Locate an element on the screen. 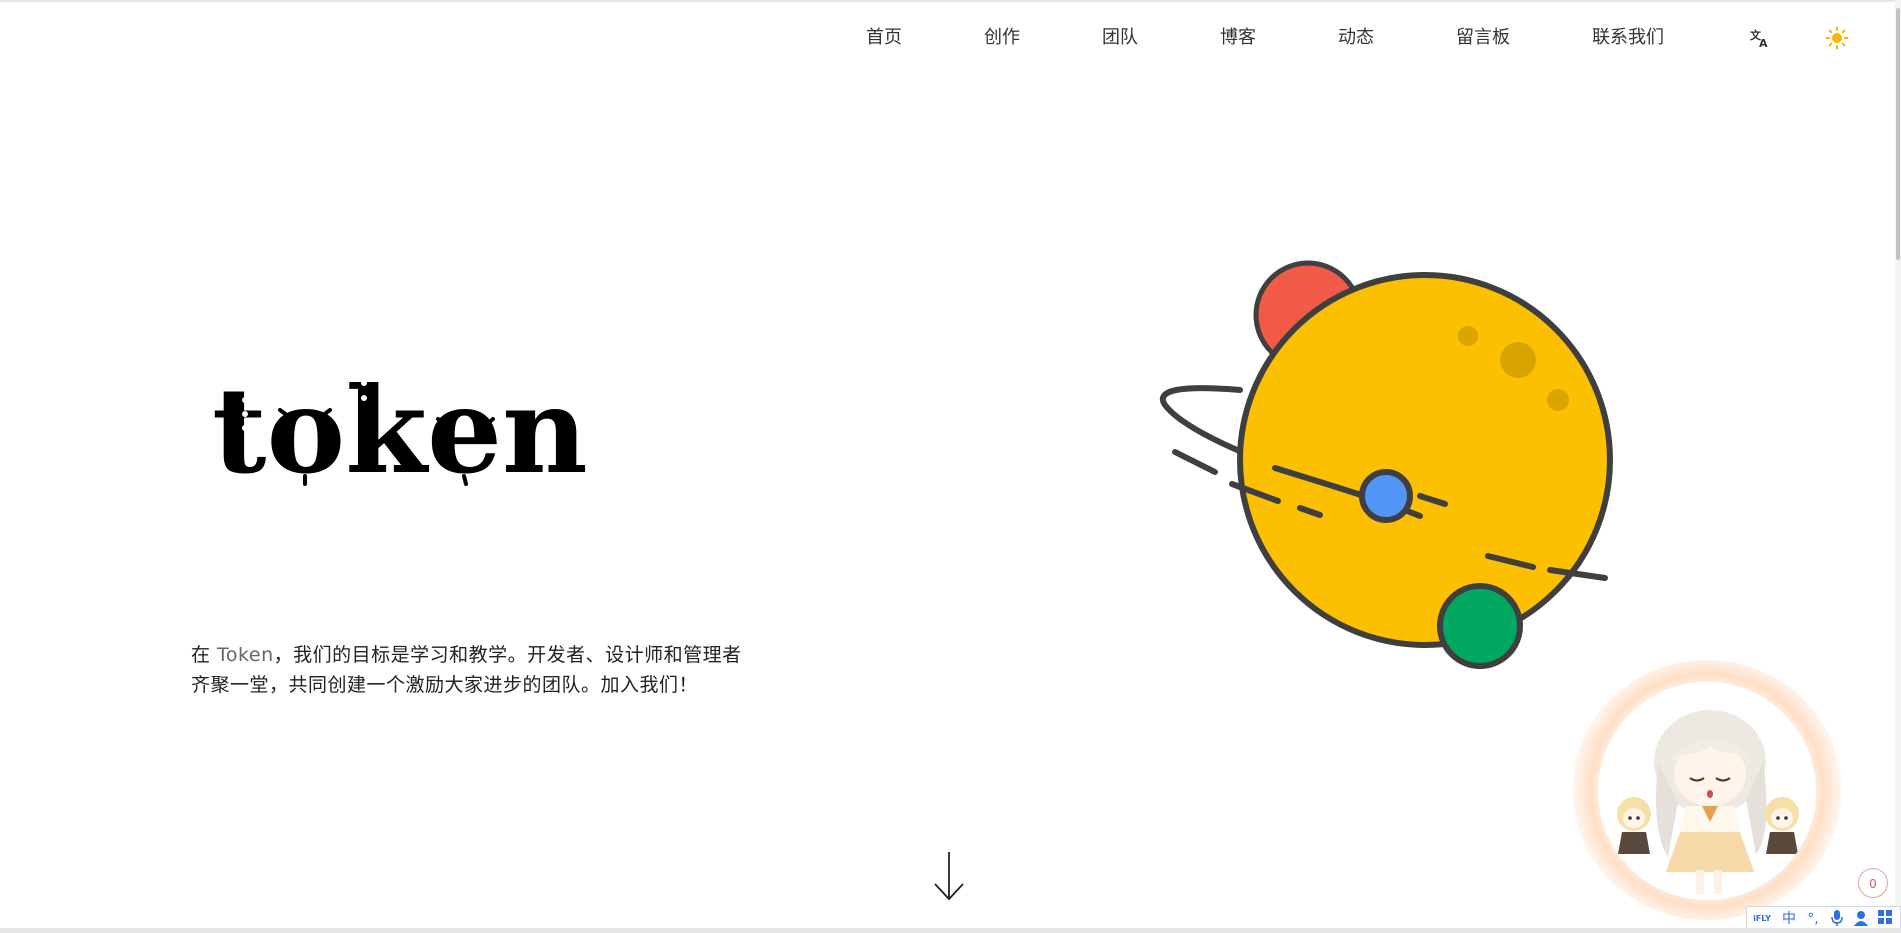 The height and width of the screenshot is (933, 1901). ifly-logo-icon: iFLY is located at coordinates (1762, 919).